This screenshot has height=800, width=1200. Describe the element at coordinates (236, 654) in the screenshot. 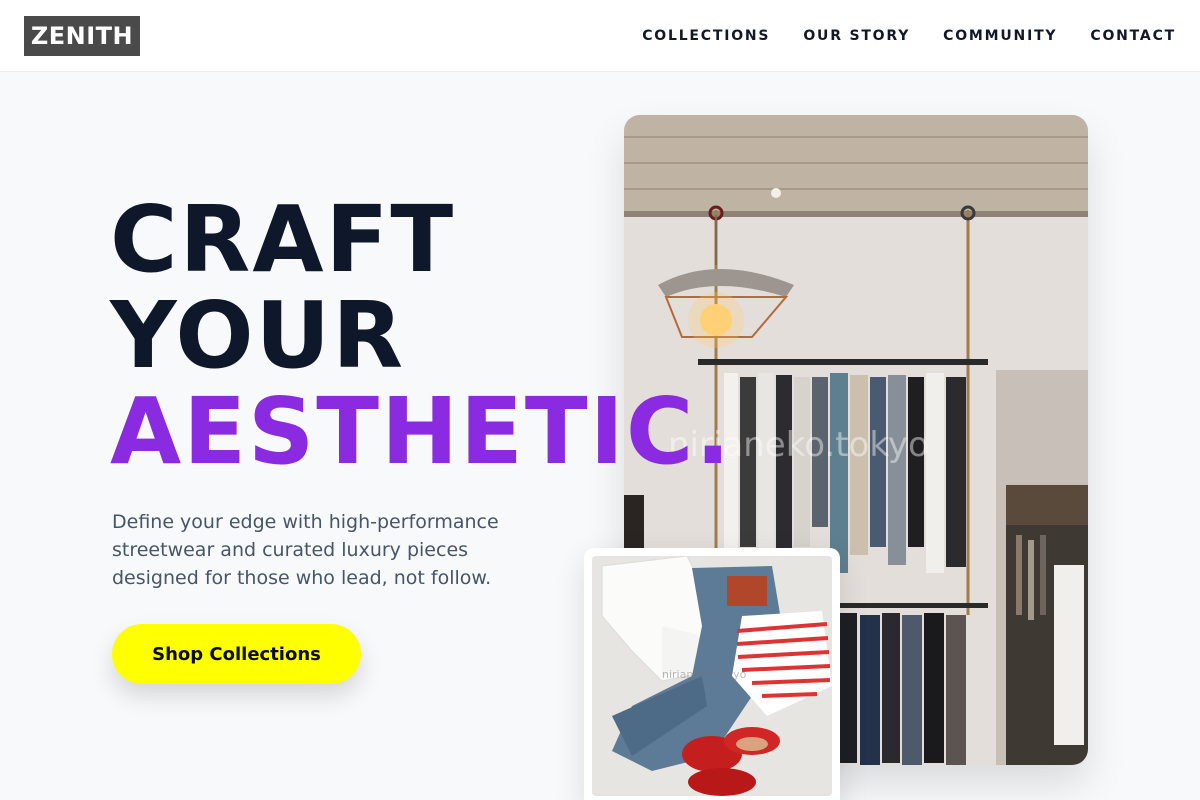

I see `shop-collections-button: Shop Collections` at that location.